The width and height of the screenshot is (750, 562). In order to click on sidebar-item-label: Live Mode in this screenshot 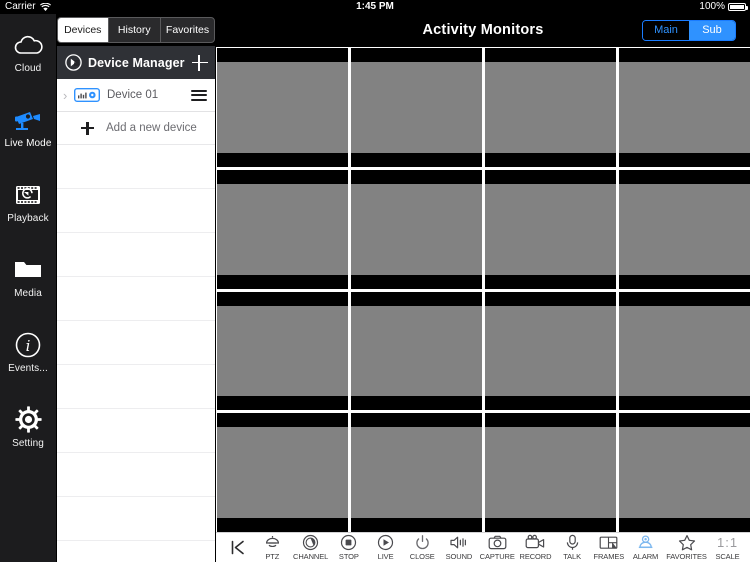, I will do `click(28, 143)`.